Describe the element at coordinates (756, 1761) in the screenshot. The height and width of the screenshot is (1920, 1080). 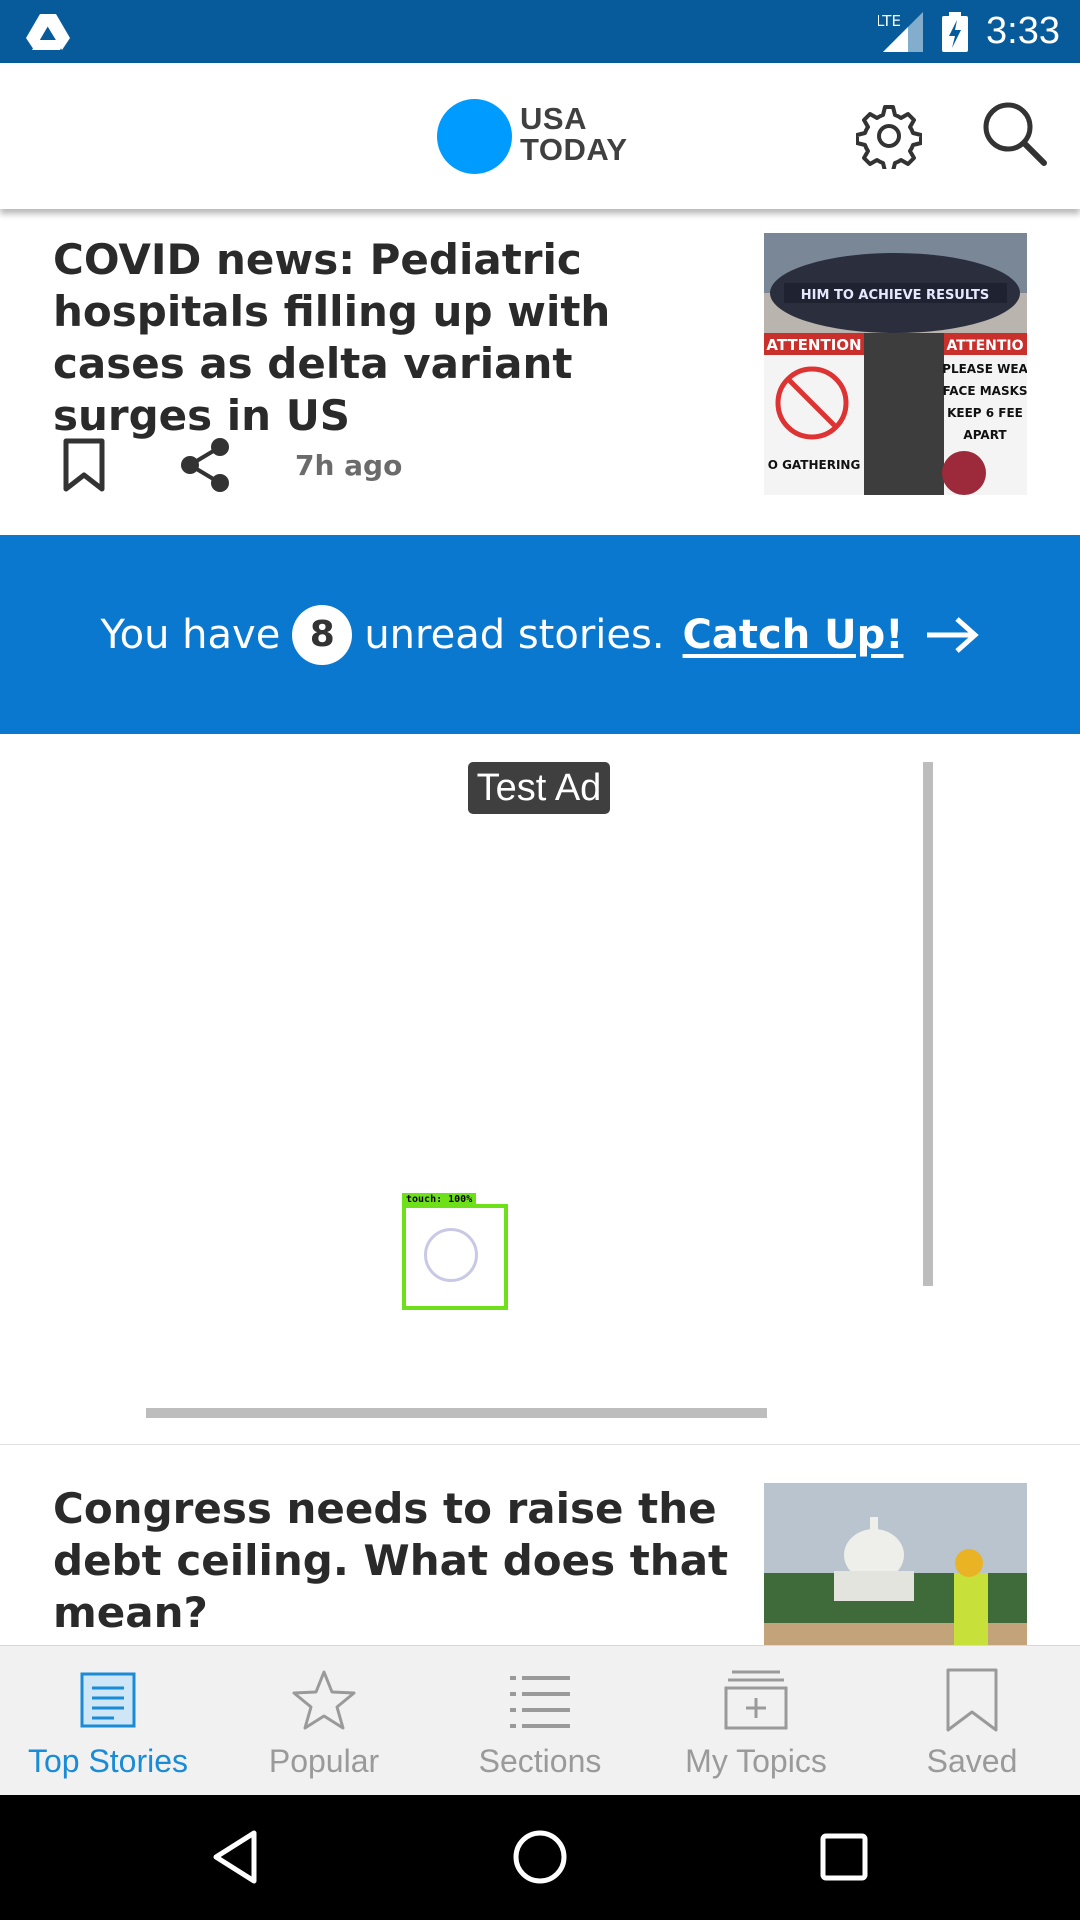
I see `nav-label: My Topics` at that location.